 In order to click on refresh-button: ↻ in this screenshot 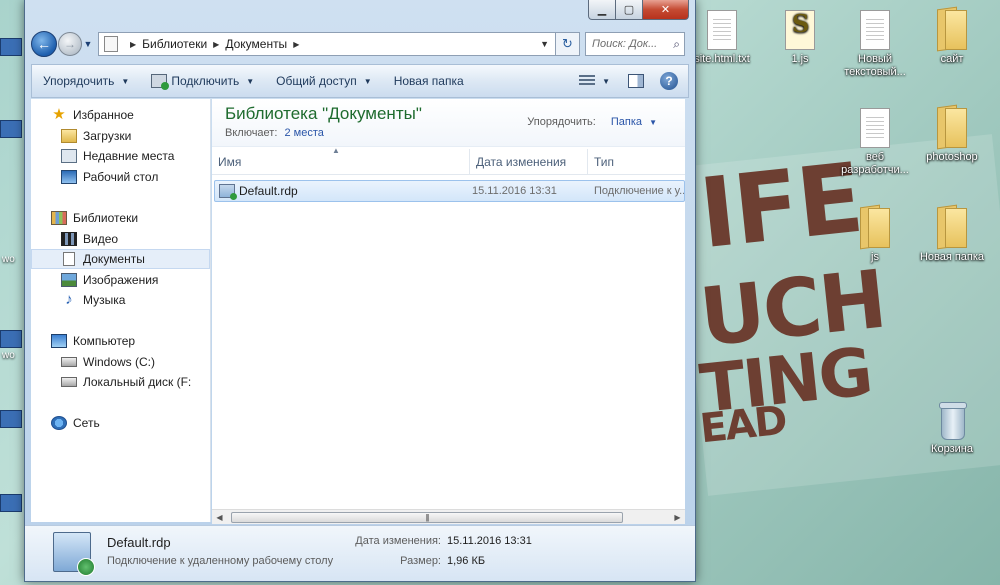, I will do `click(568, 44)`.